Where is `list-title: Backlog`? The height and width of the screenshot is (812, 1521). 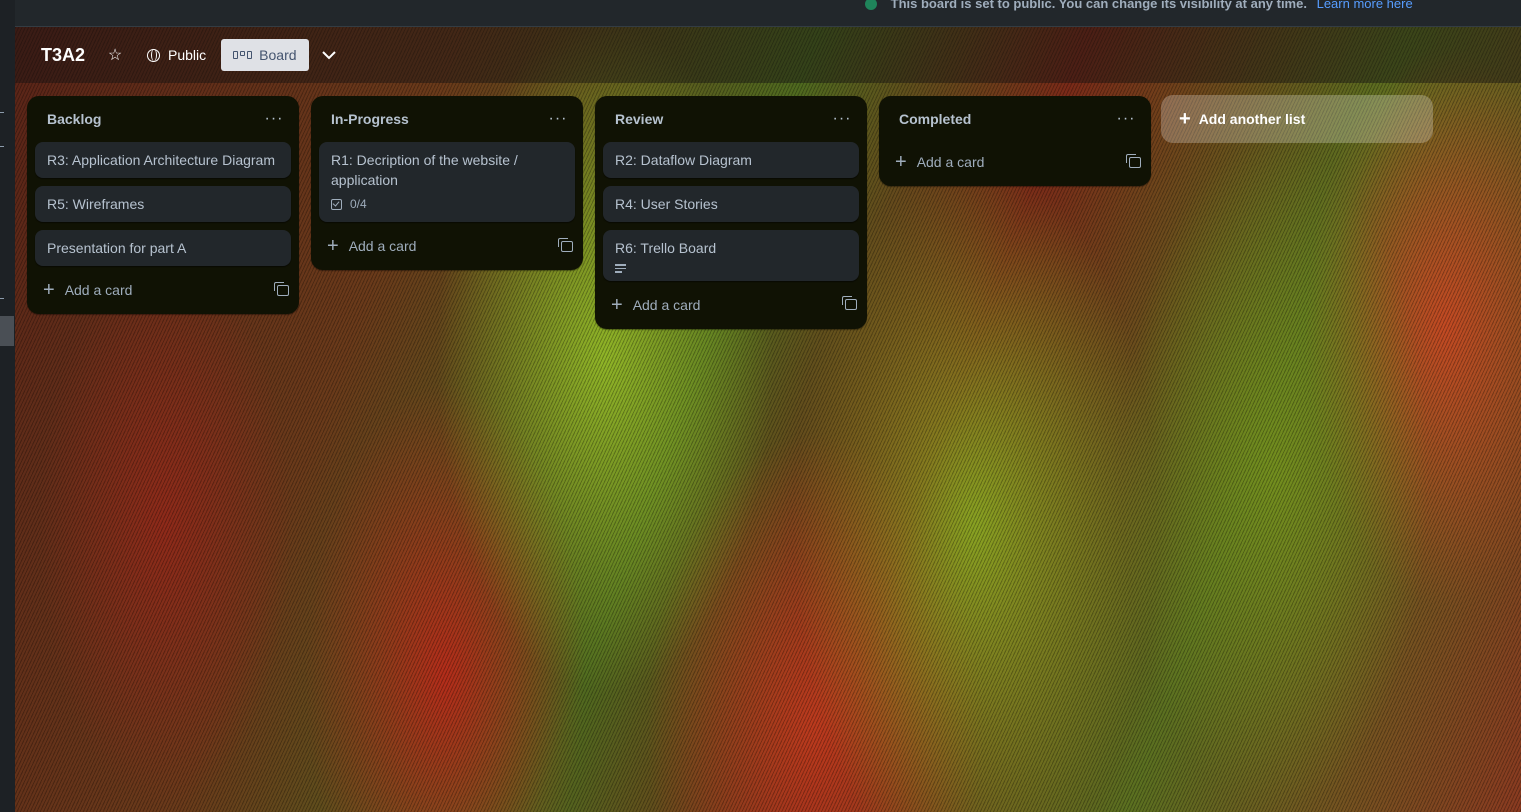 list-title: Backlog is located at coordinates (74, 119).